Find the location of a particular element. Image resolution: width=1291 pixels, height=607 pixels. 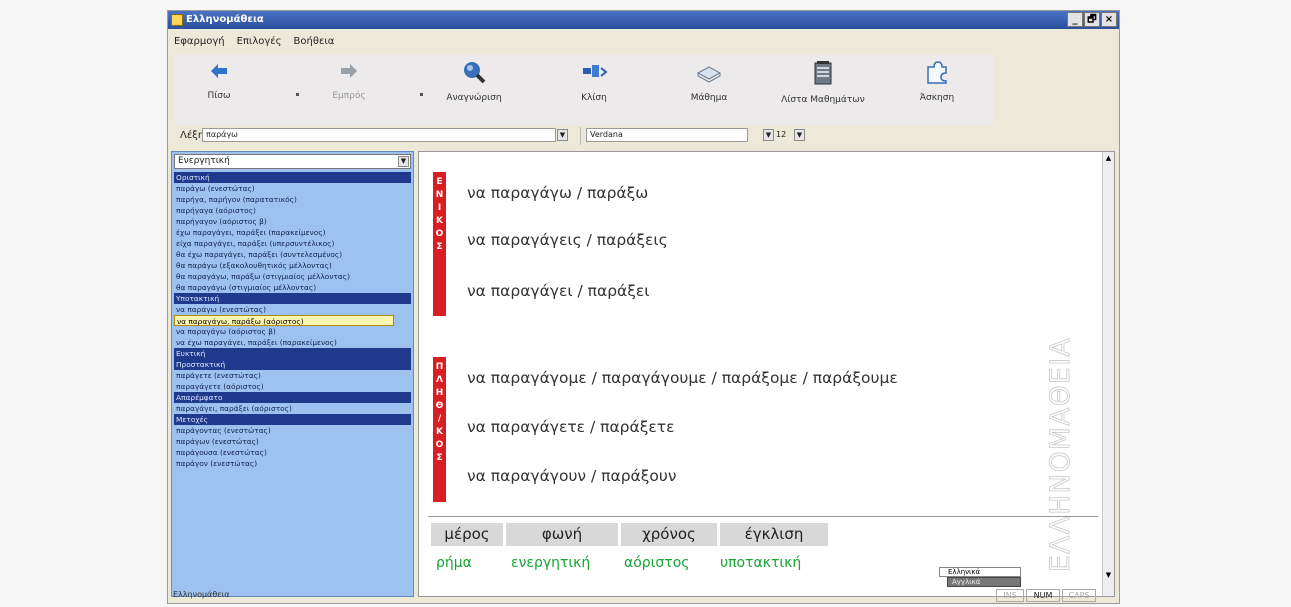

lesson-button: Μάθημα is located at coordinates (709, 89).